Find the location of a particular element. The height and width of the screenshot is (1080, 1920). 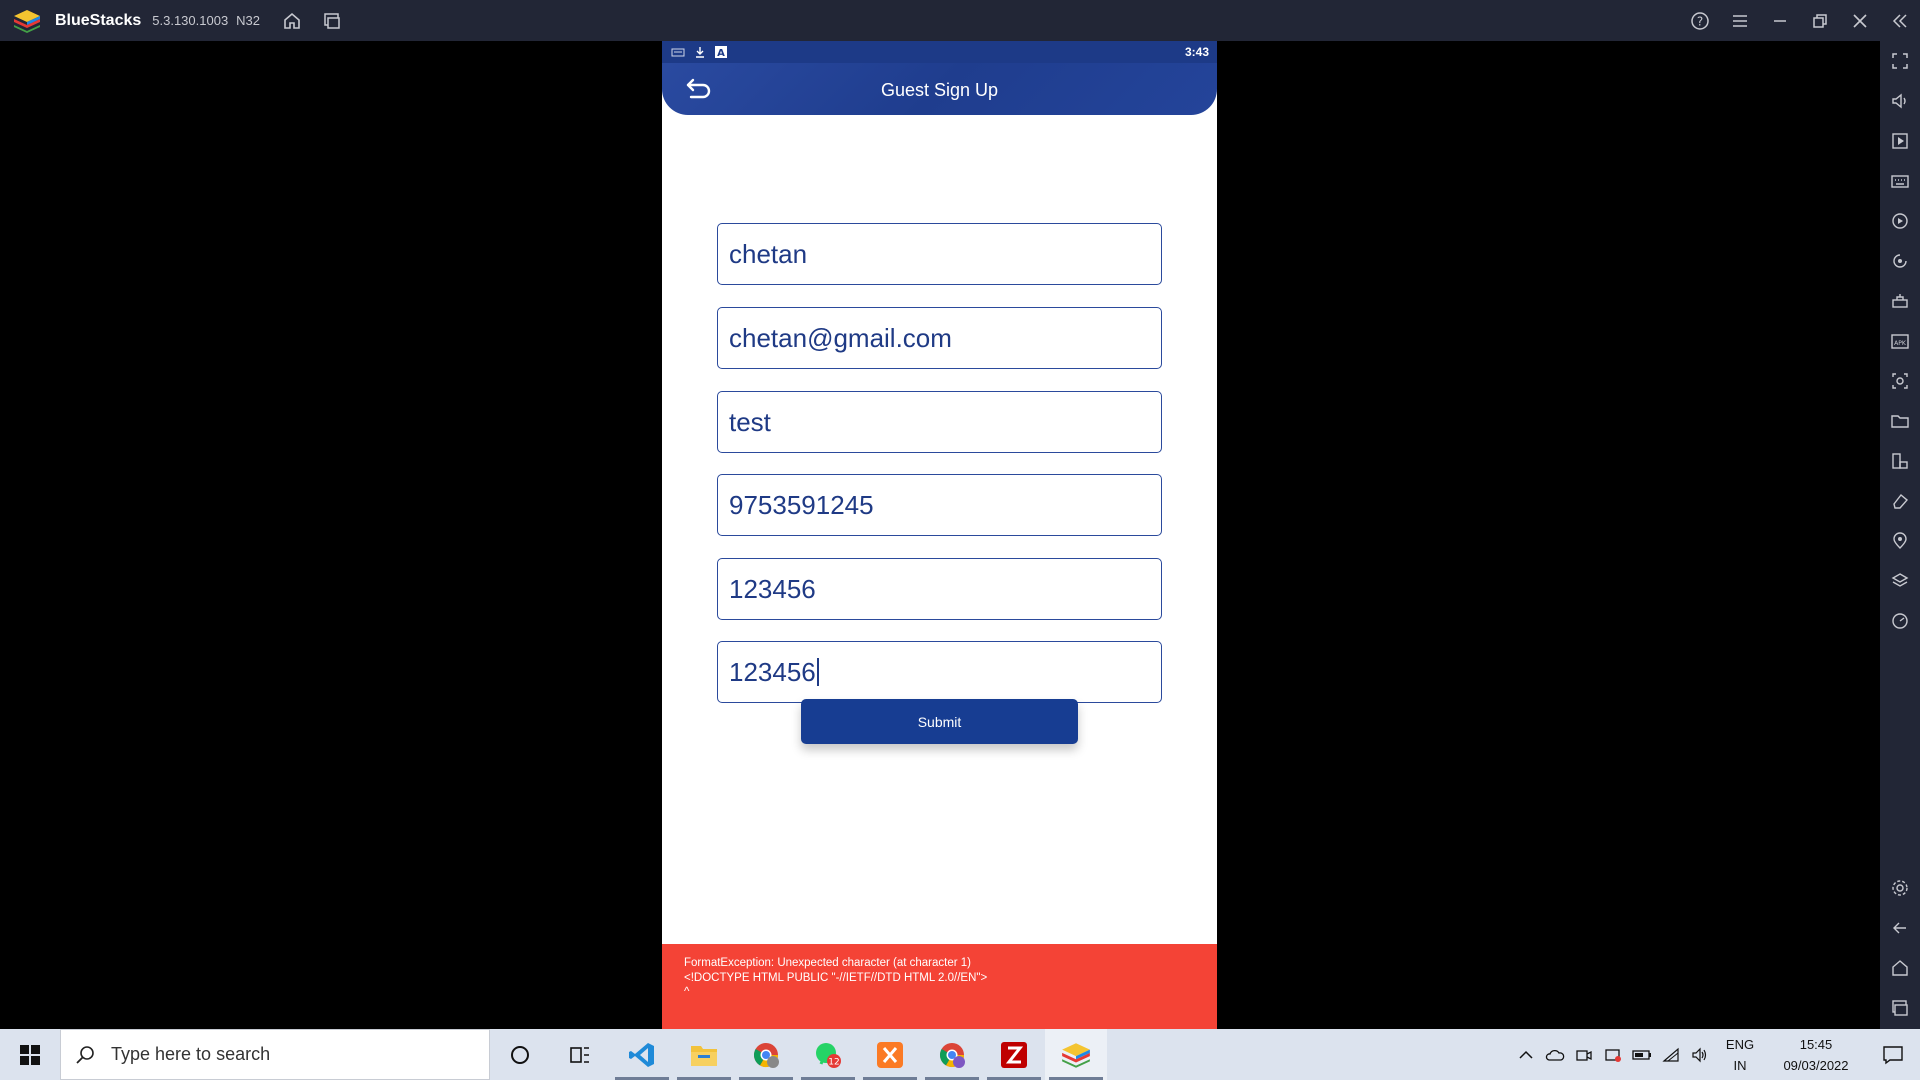

search-input is located at coordinates (281, 1054).